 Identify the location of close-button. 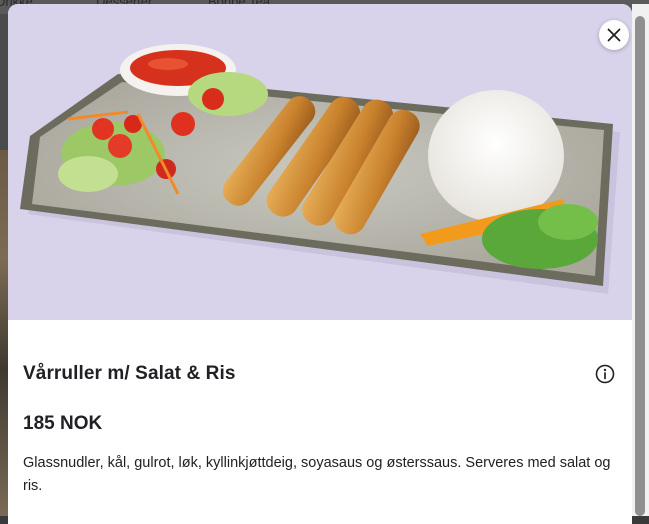
(614, 35).